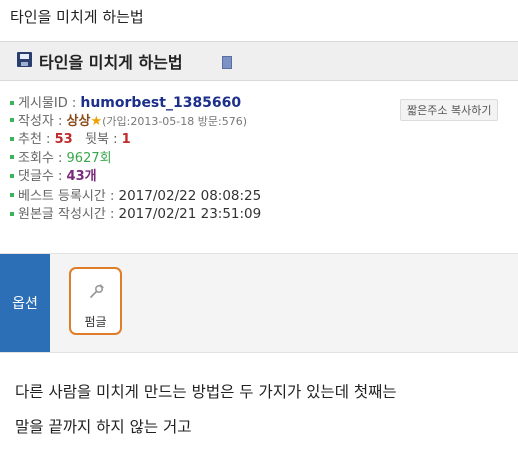 The height and width of the screenshot is (474, 518). Describe the element at coordinates (230, 177) in the screenshot. I see `meta-comments: 댓글수 : 43개` at that location.